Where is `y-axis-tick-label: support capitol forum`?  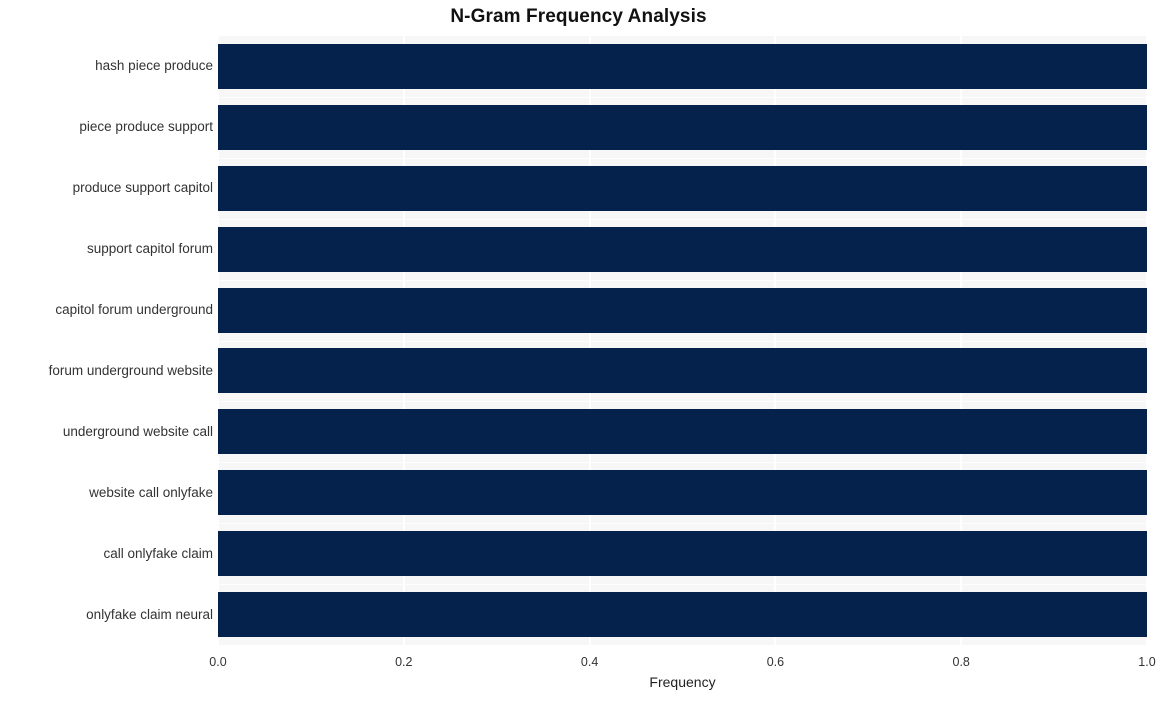
y-axis-tick-label: support capitol forum is located at coordinates (149, 249).